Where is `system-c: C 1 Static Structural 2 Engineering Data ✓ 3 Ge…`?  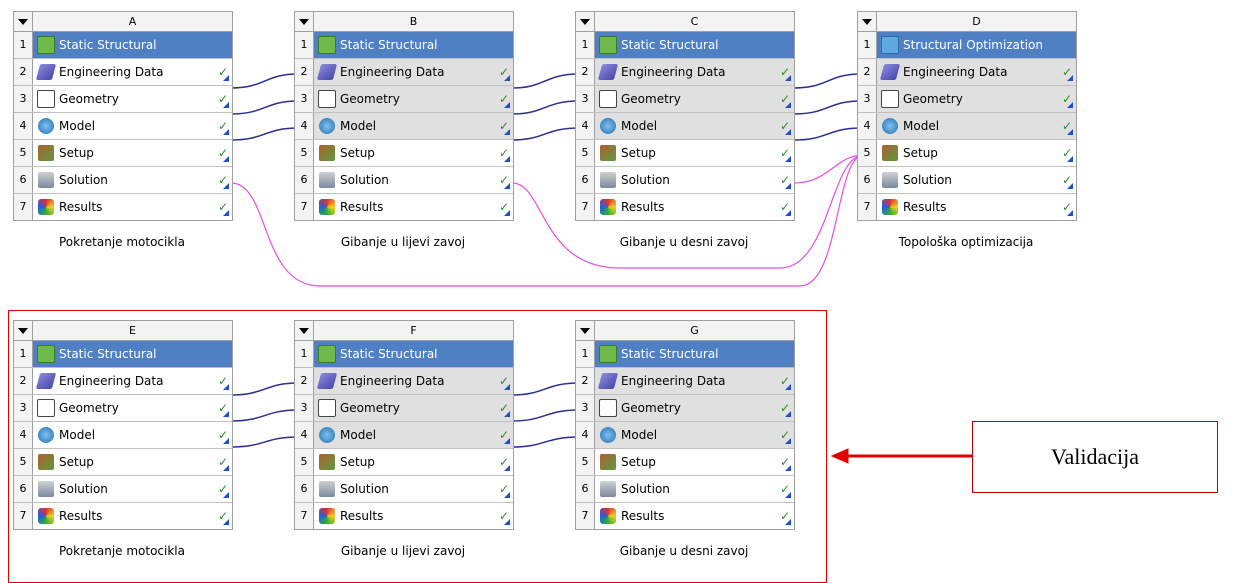
system-c: C 1 Static Structural 2 Engineering Data ✓ 3 Ge… is located at coordinates (685, 116).